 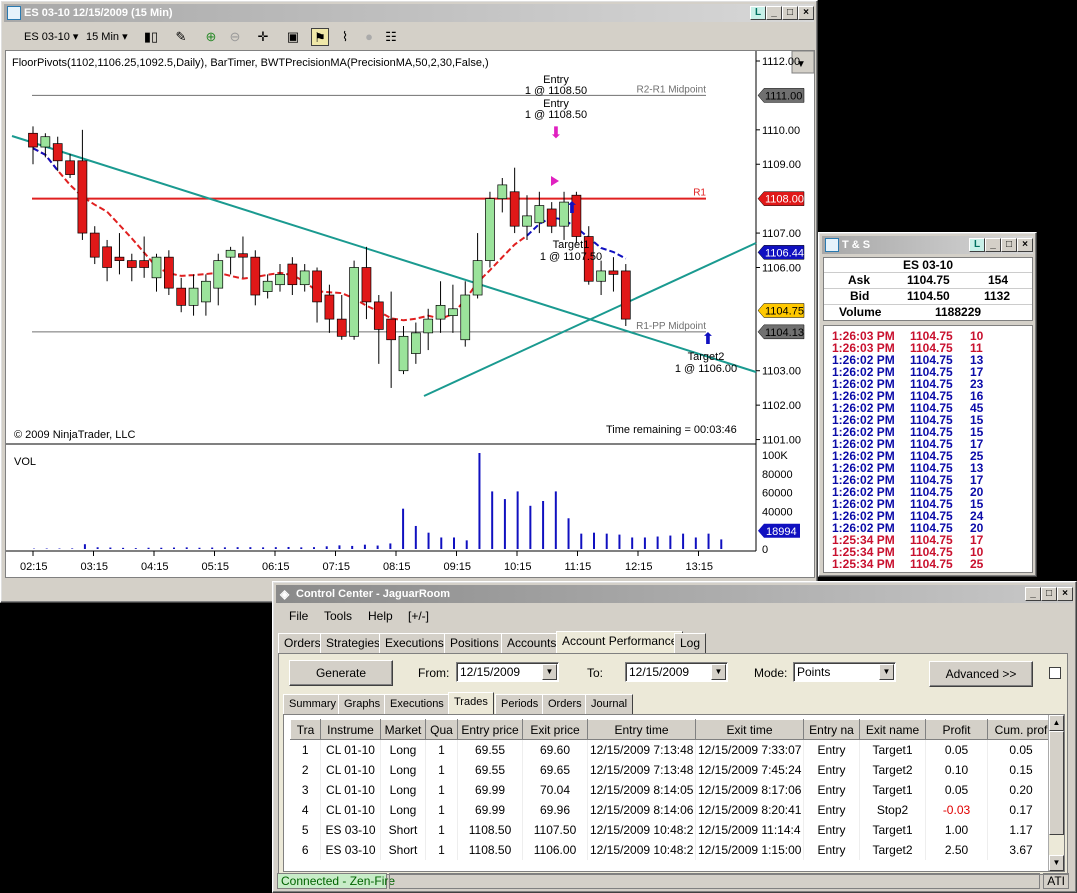 What do you see at coordinates (490, 729) in the screenshot?
I see `column-header: Entry price` at bounding box center [490, 729].